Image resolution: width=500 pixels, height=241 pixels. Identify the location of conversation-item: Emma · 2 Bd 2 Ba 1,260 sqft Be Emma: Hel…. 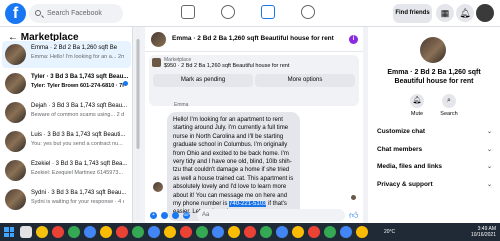
(66, 54).